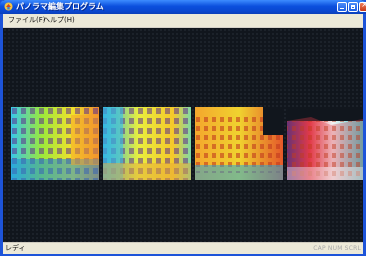  What do you see at coordinates (183, 21) in the screenshot?
I see `menu-bar: ファイル(F) ヘルプ(H)` at bounding box center [183, 21].